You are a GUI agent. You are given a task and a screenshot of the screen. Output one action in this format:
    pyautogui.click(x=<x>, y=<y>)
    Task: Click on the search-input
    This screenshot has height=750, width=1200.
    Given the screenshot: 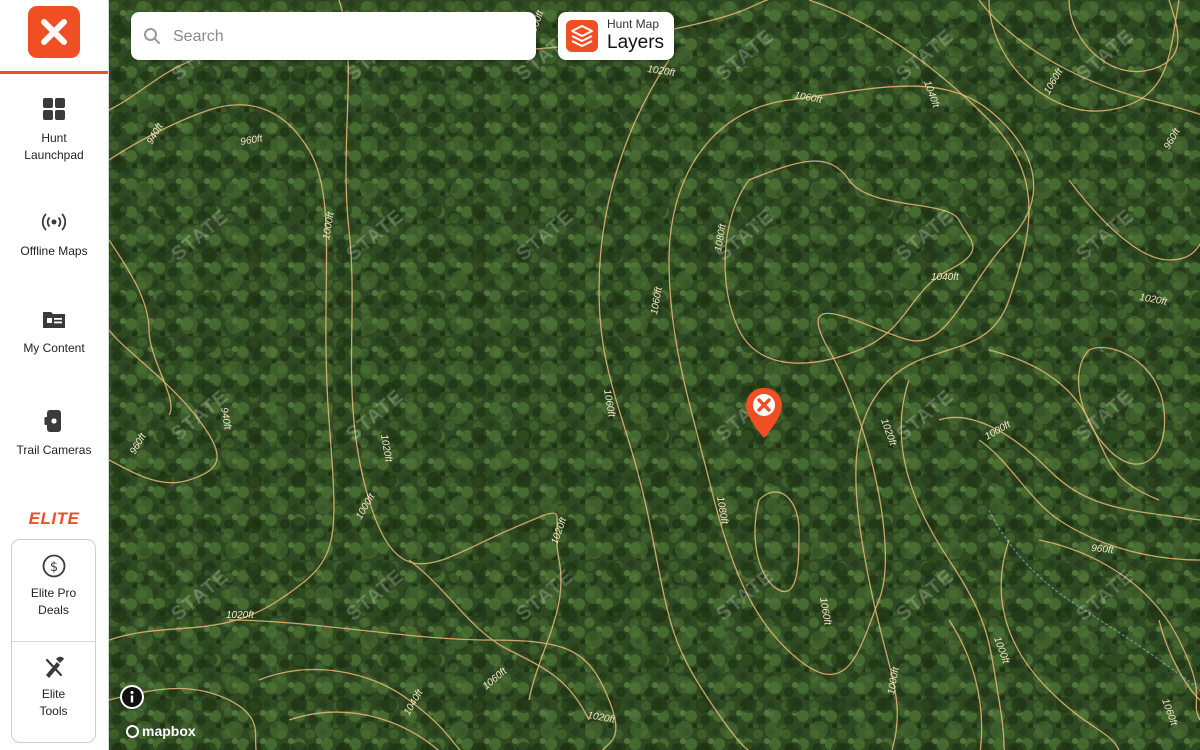 What is the action you would take?
    pyautogui.click(x=343, y=37)
    